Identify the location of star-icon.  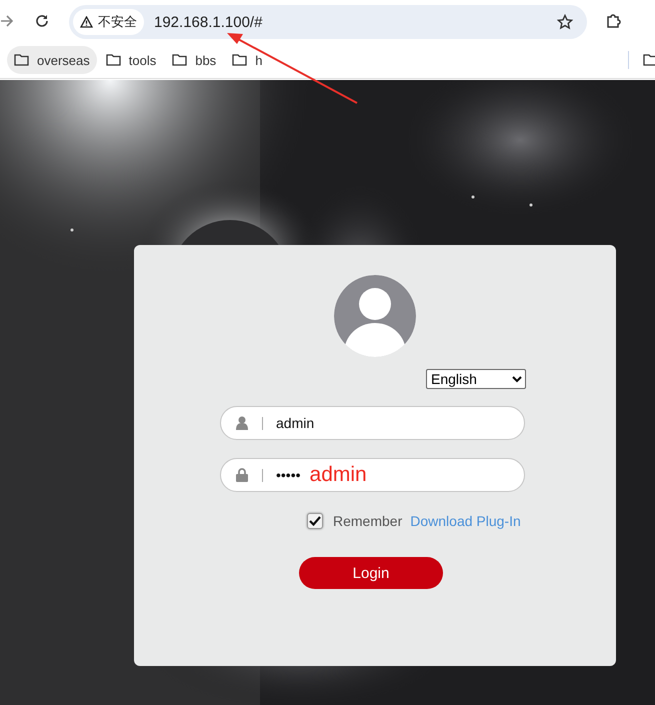
(565, 22).